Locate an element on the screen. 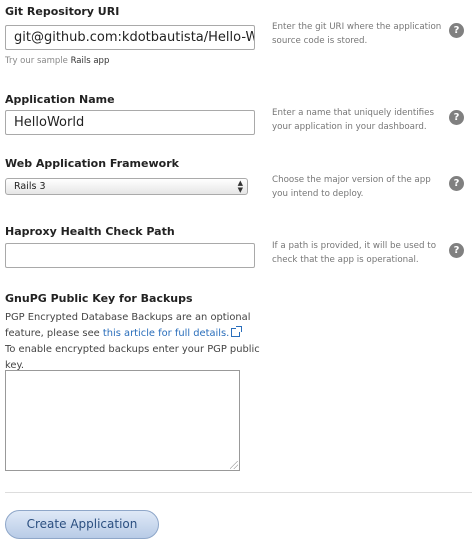 The image size is (474, 551). app-name-label: Application Name is located at coordinates (60, 99).